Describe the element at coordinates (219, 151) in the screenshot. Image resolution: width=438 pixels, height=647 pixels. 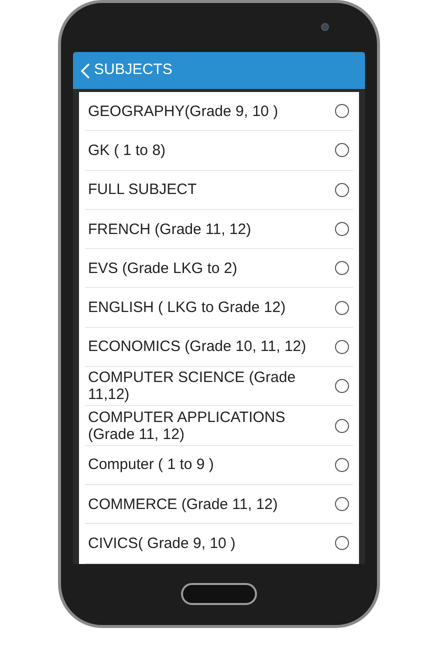
I see `subject-item: GK ( 1 to 8)` at that location.